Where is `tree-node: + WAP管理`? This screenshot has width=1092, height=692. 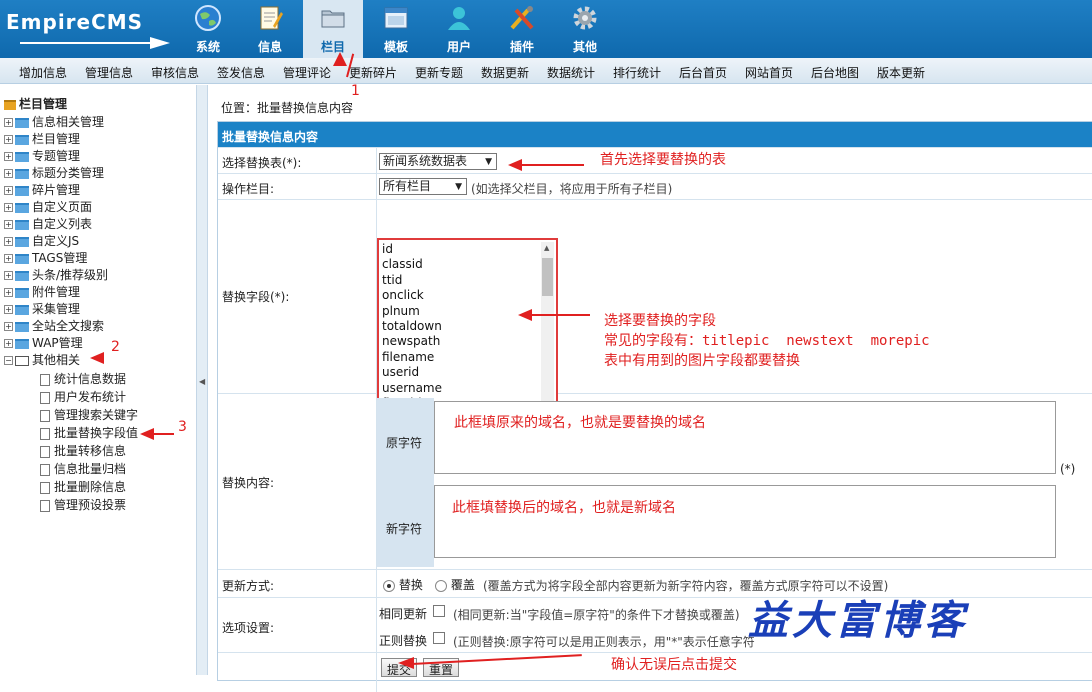 tree-node: + WAP管理 is located at coordinates (43, 342).